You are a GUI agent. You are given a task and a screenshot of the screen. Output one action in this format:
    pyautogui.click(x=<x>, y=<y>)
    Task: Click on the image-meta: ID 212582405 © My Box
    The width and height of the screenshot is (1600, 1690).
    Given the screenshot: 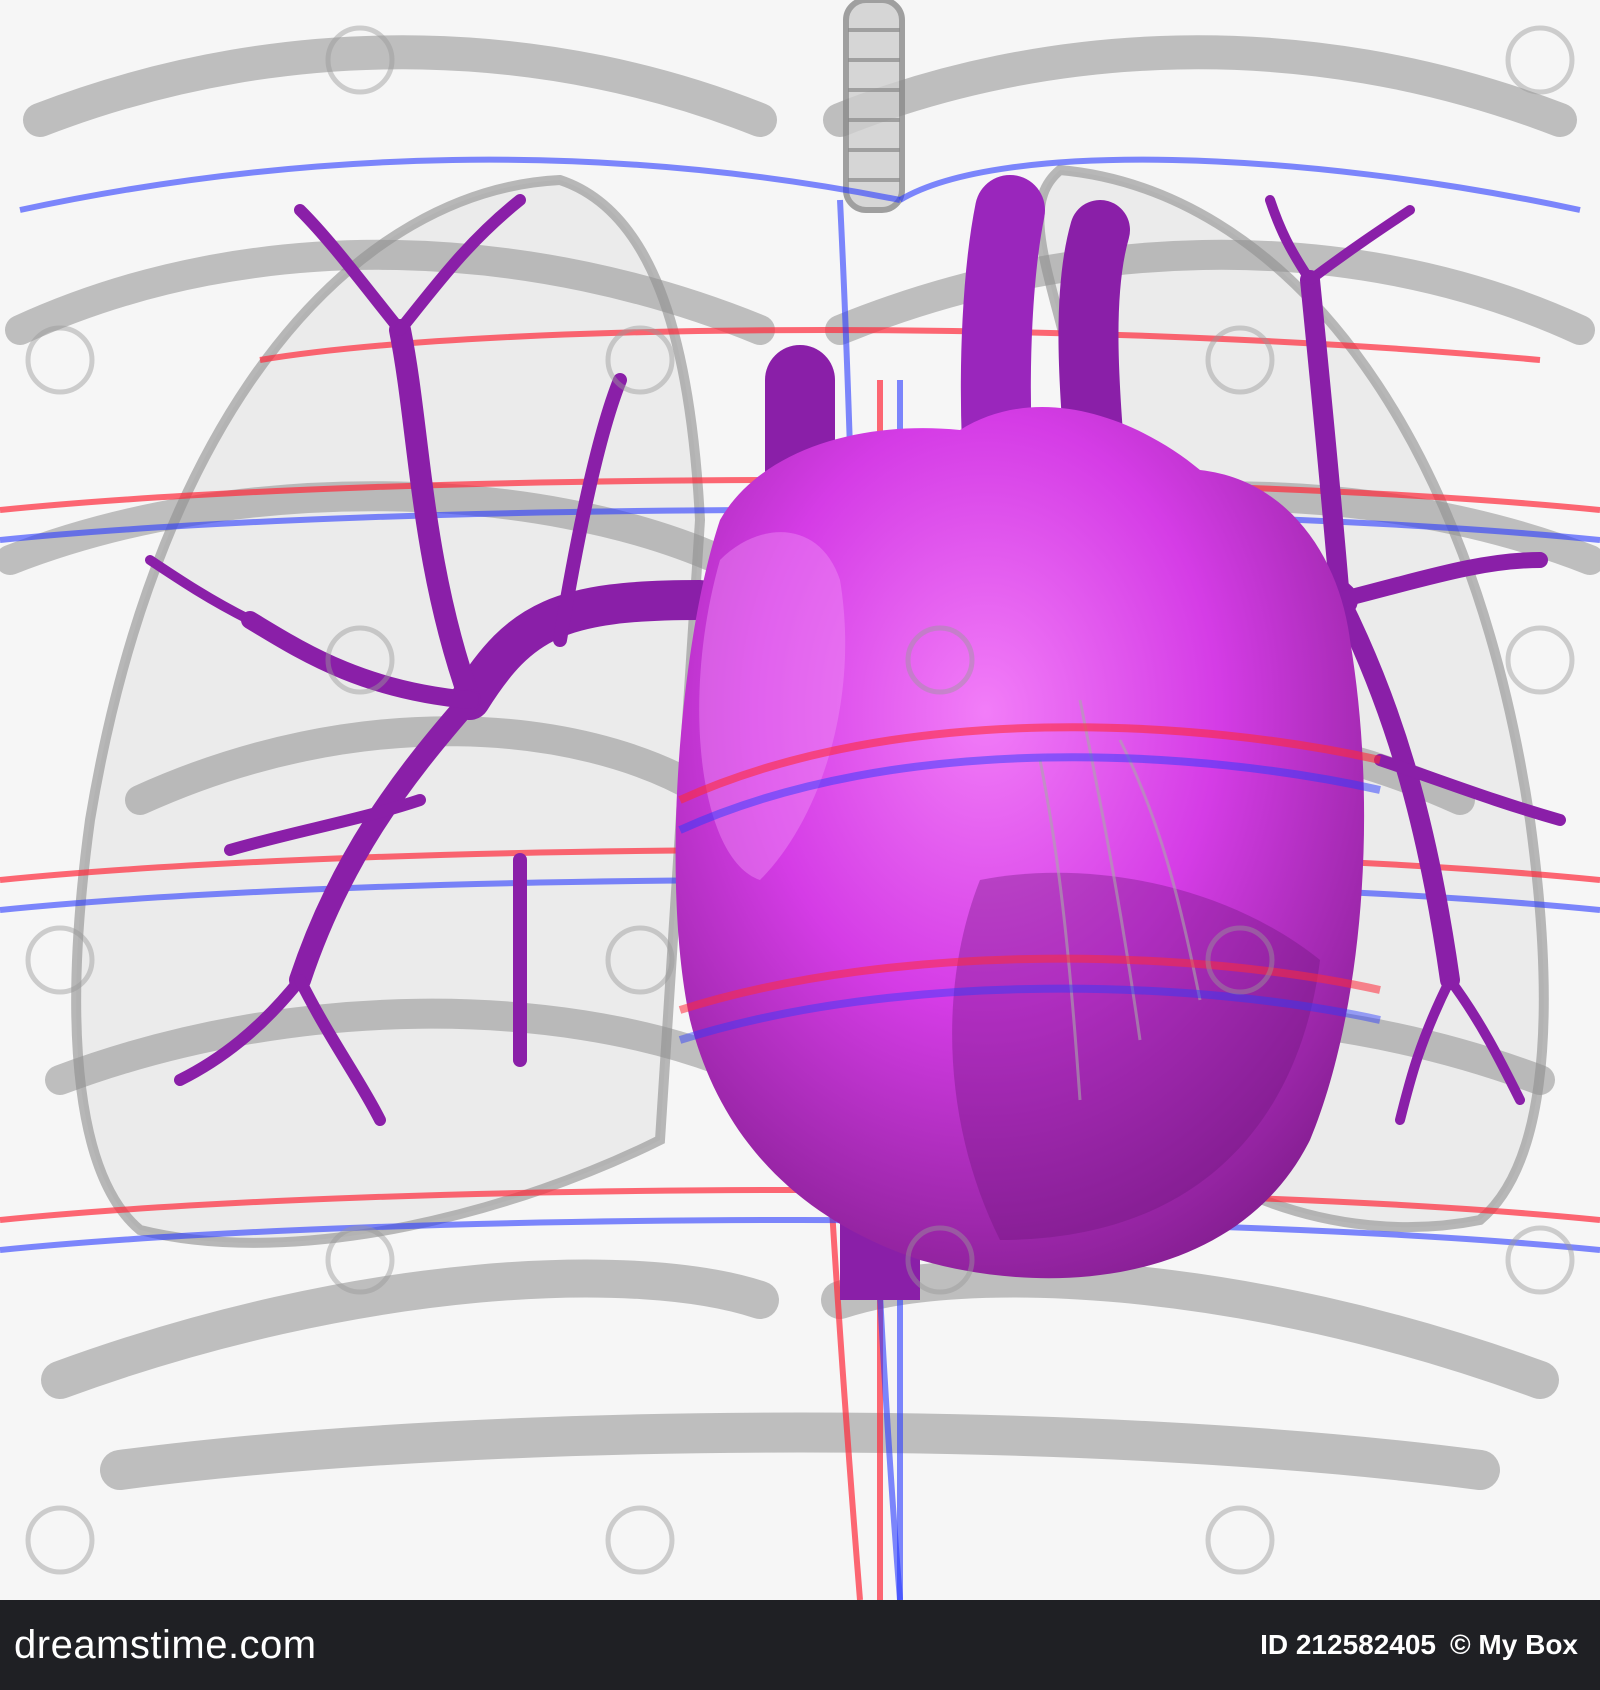 What is the action you would take?
    pyautogui.click(x=1419, y=1645)
    